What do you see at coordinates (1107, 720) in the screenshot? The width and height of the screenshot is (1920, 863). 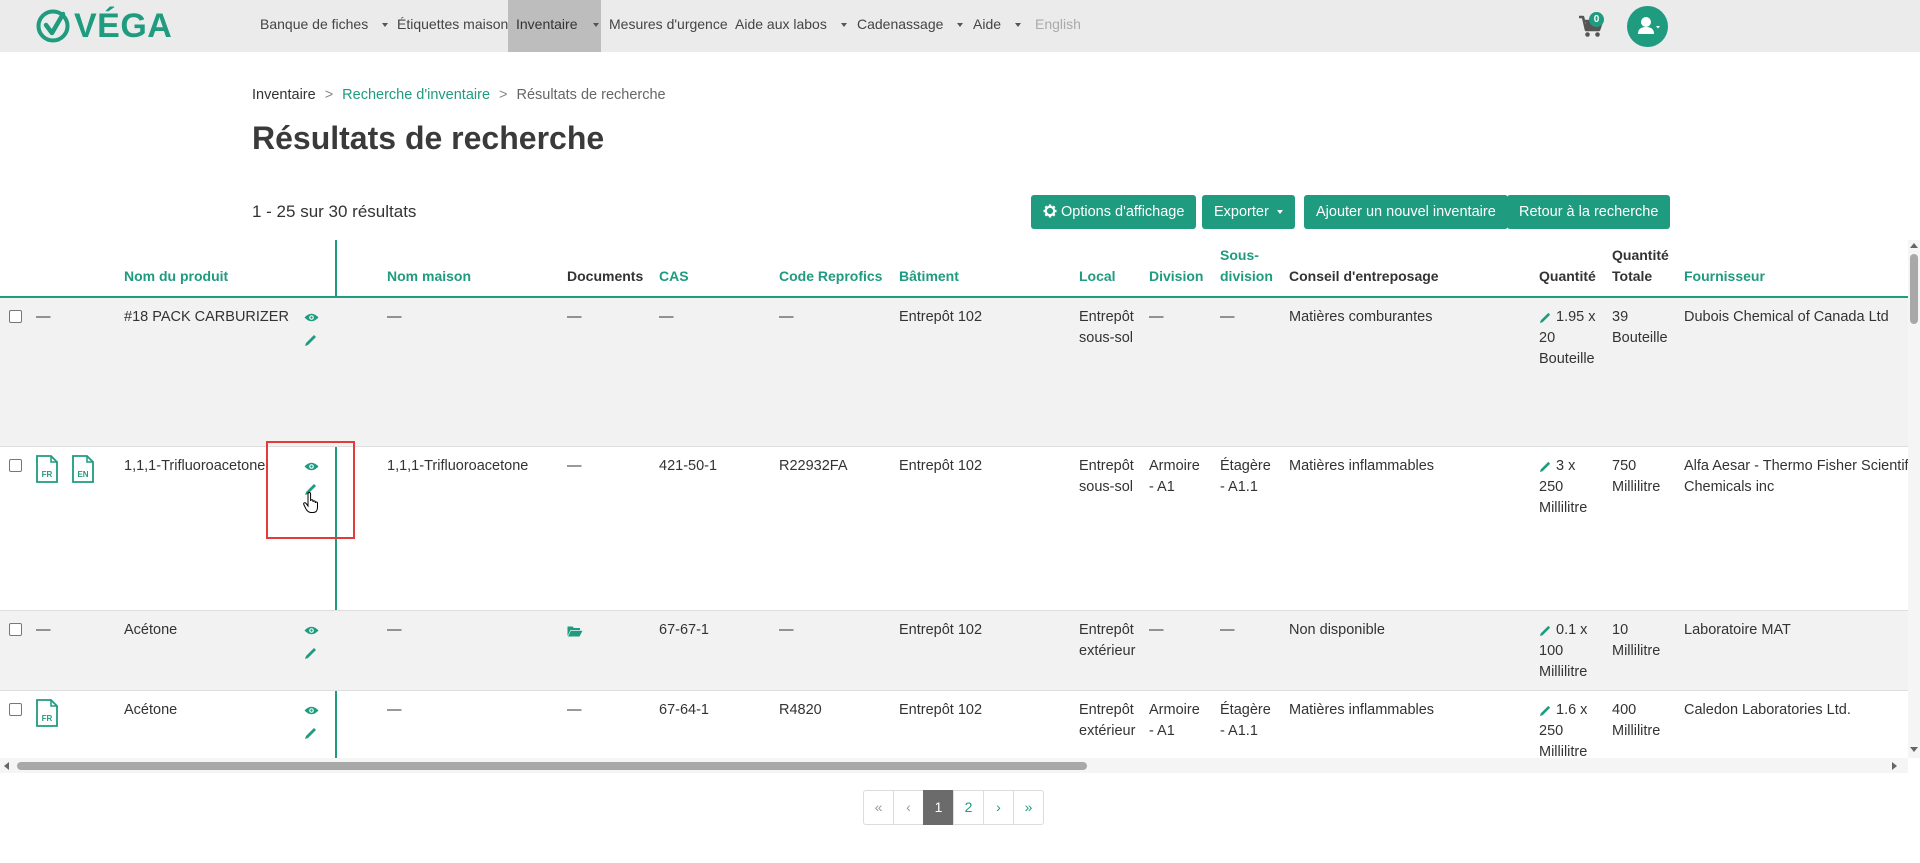 I see `room: Entrepôt extérieur` at bounding box center [1107, 720].